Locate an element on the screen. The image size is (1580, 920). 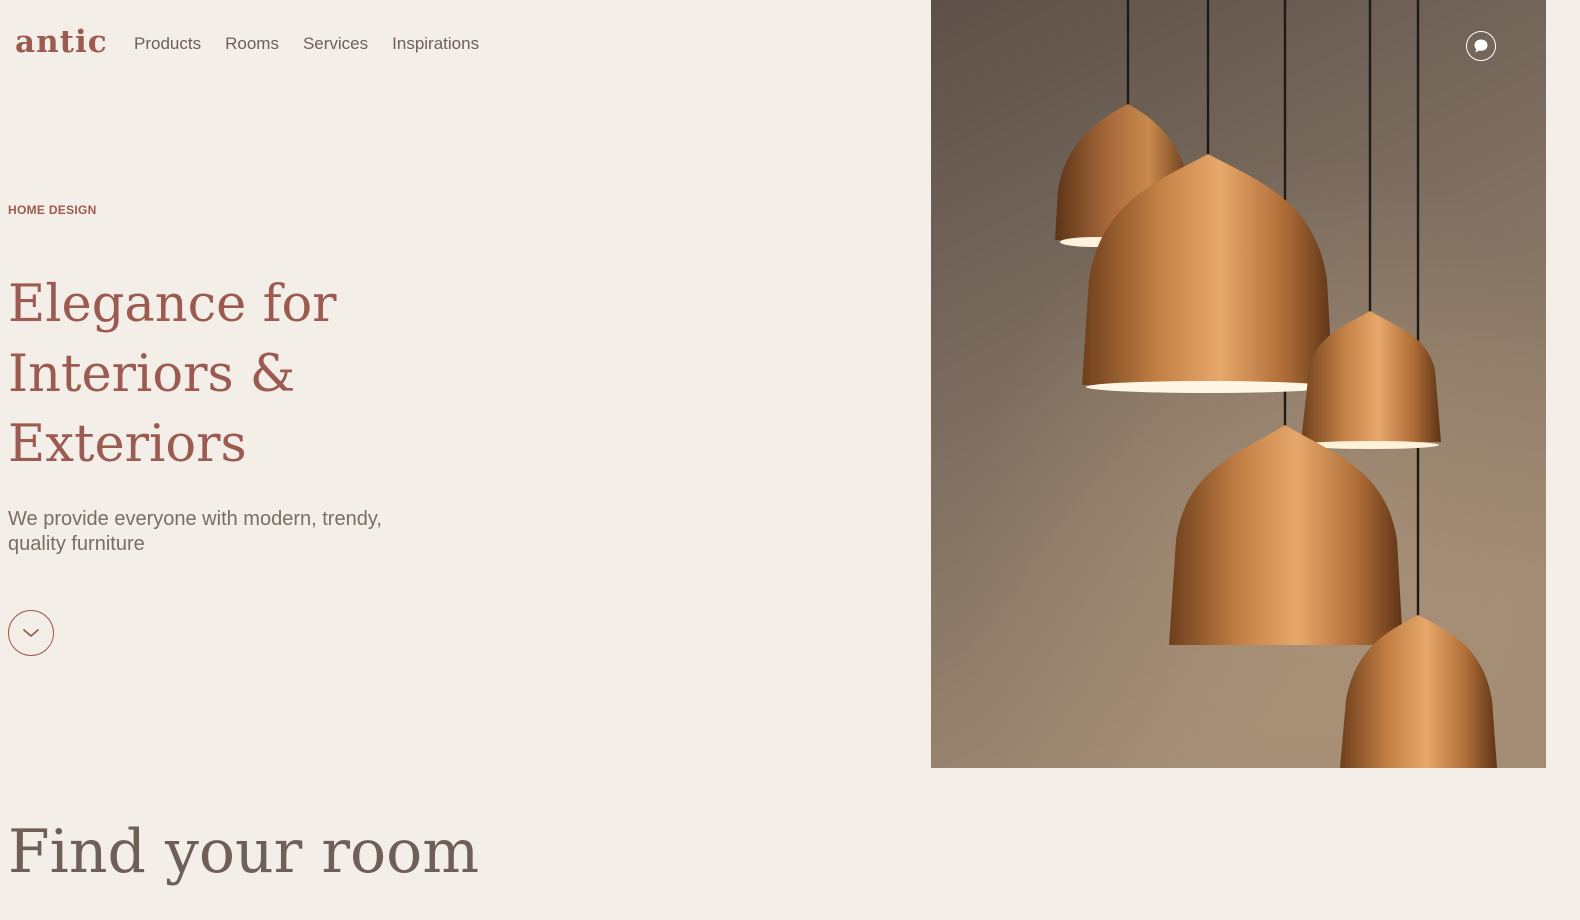
scroll-down-button is located at coordinates (31, 633).